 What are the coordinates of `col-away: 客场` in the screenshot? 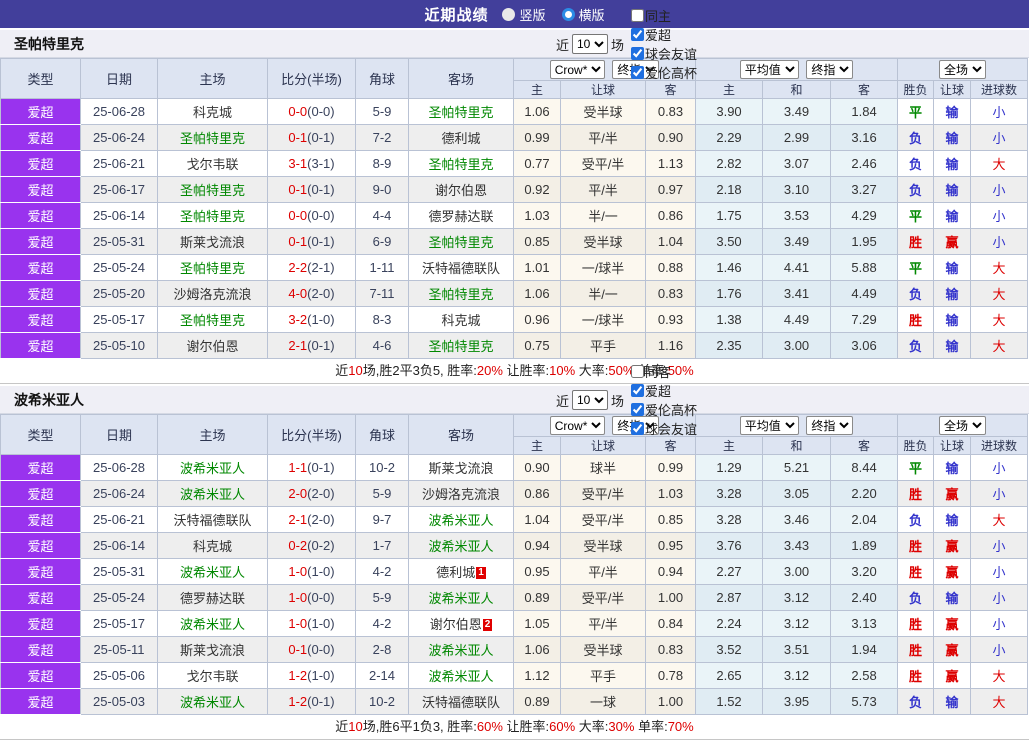 It's located at (461, 434).